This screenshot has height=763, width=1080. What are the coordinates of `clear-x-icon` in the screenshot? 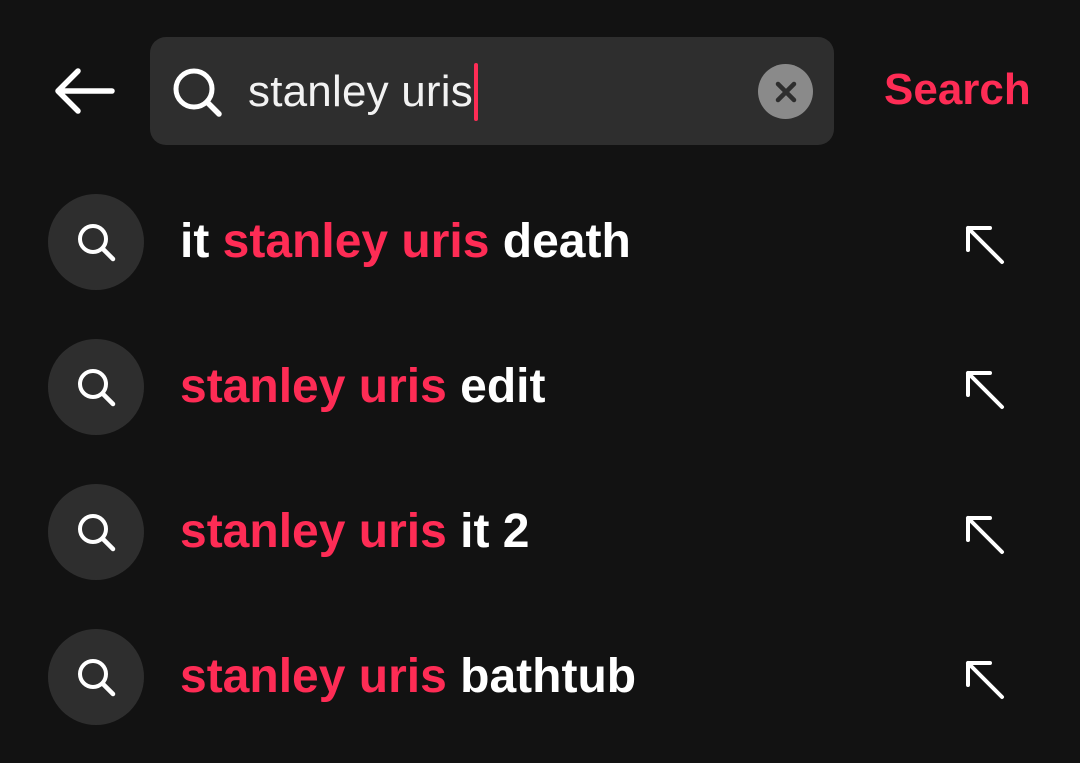 It's located at (785, 91).